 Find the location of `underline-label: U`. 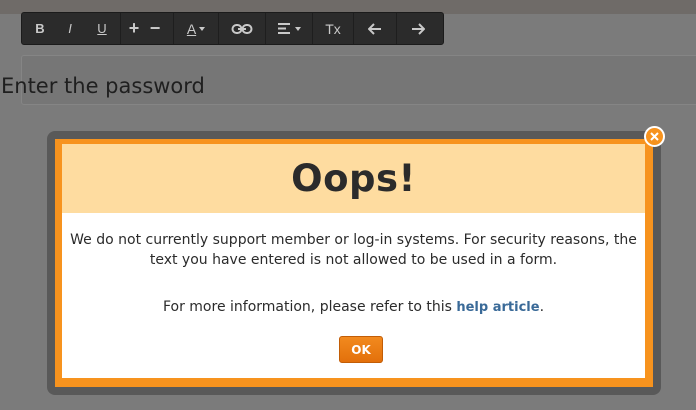

underline-label: U is located at coordinates (102, 28).